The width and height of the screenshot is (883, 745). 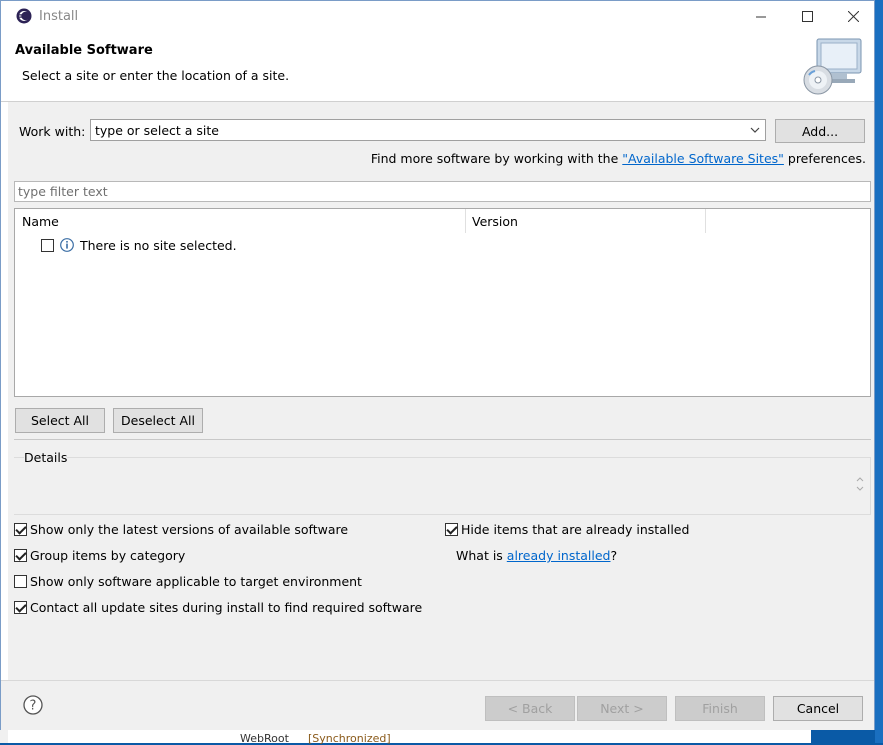 What do you see at coordinates (824, 158) in the screenshot?
I see `find-more-suffix: preferences.` at bounding box center [824, 158].